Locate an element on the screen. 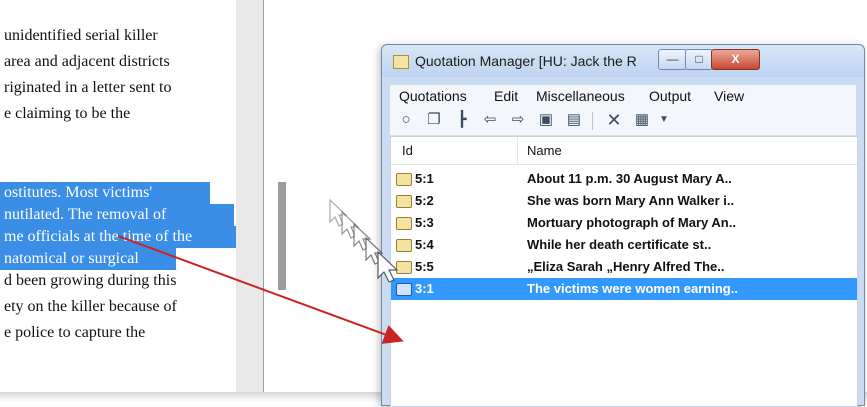  cursor-arrow-icon is located at coordinates (388, 266).